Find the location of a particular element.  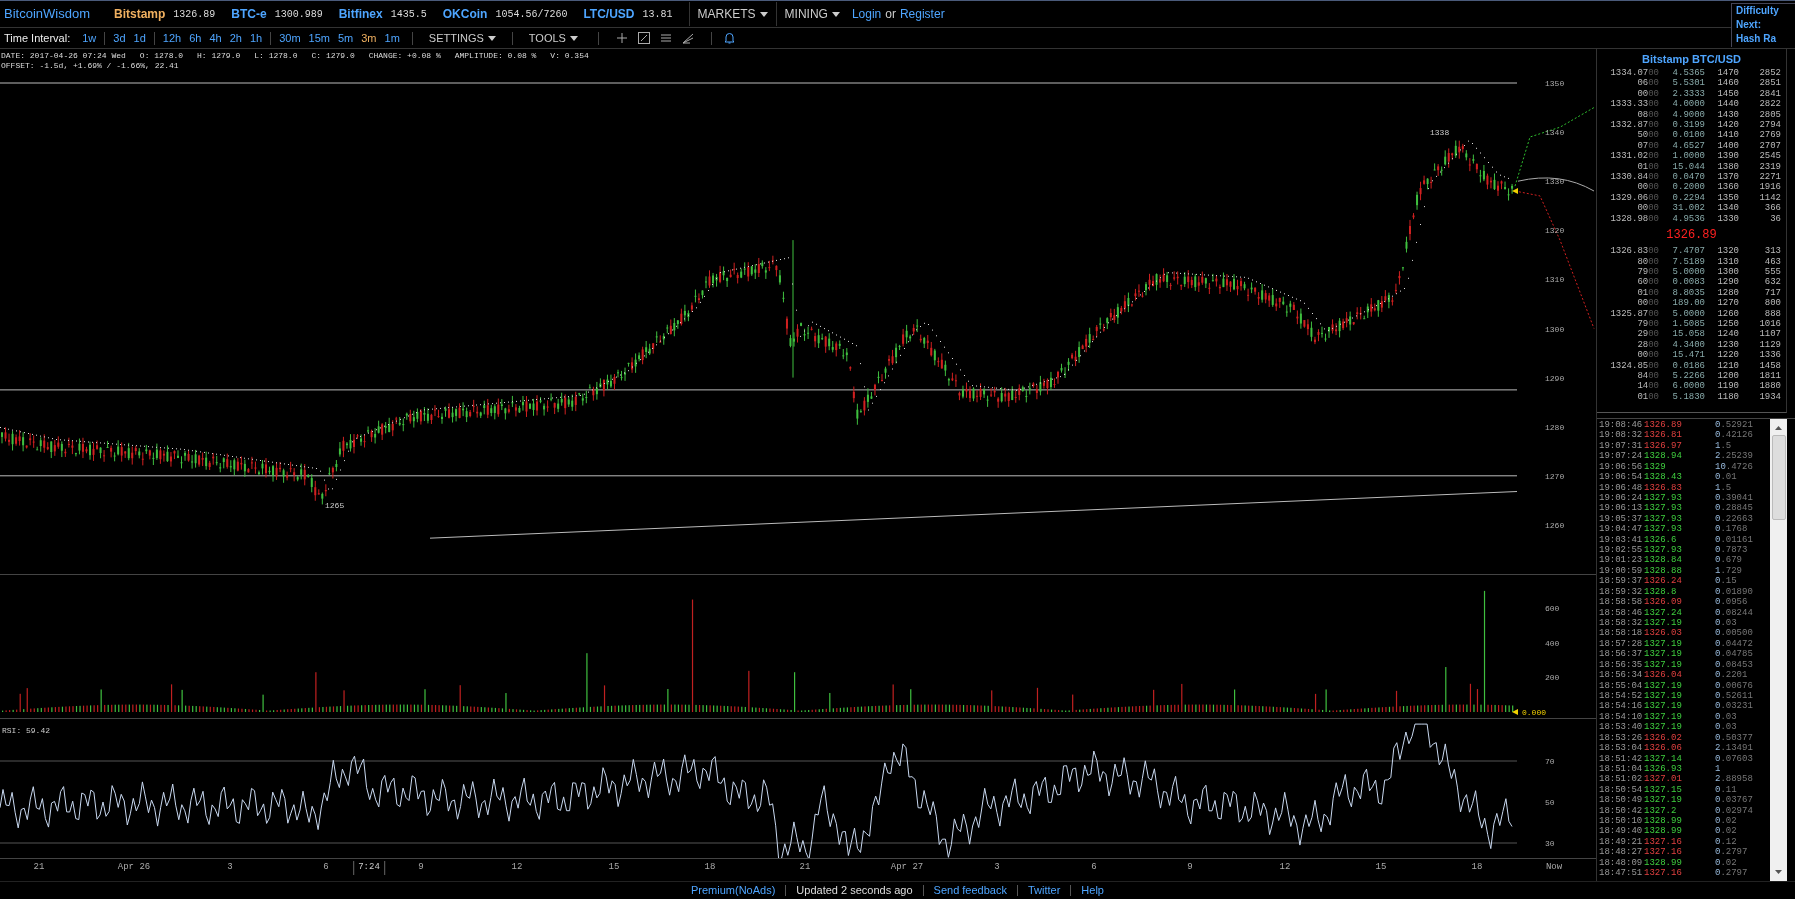

market-link: Bitfinex is located at coordinates (360, 14).